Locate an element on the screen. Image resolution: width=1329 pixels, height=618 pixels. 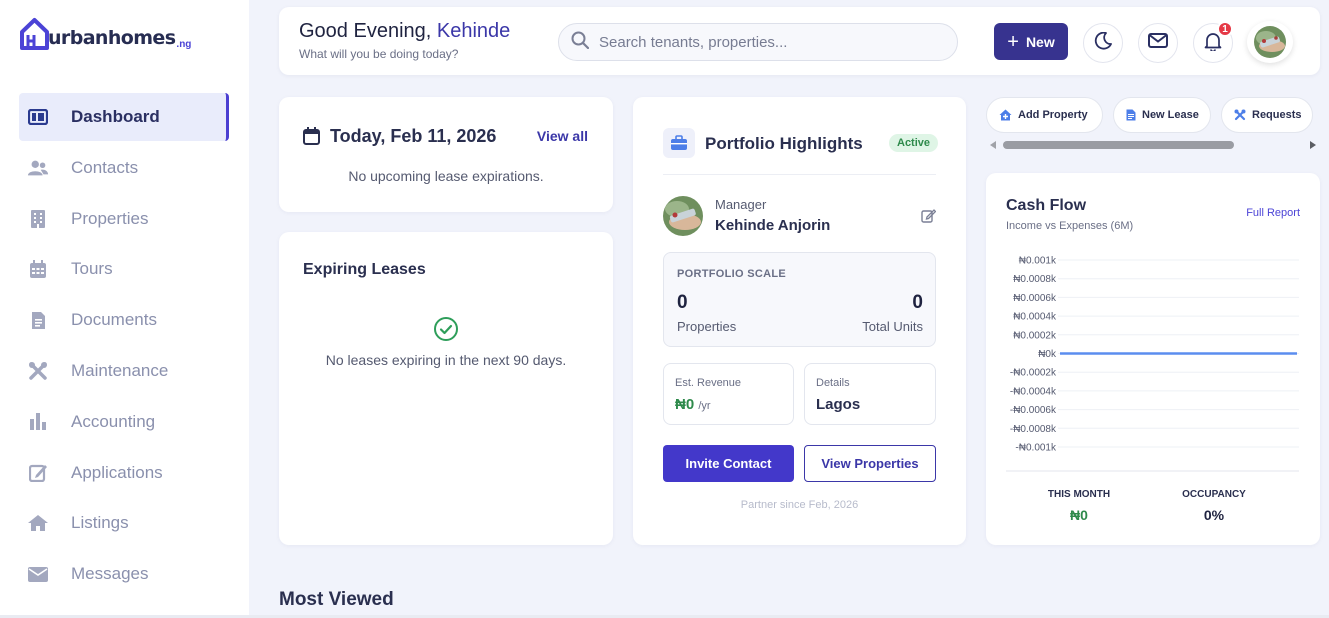
sidebar-item-label: Messages is located at coordinates (110, 574).